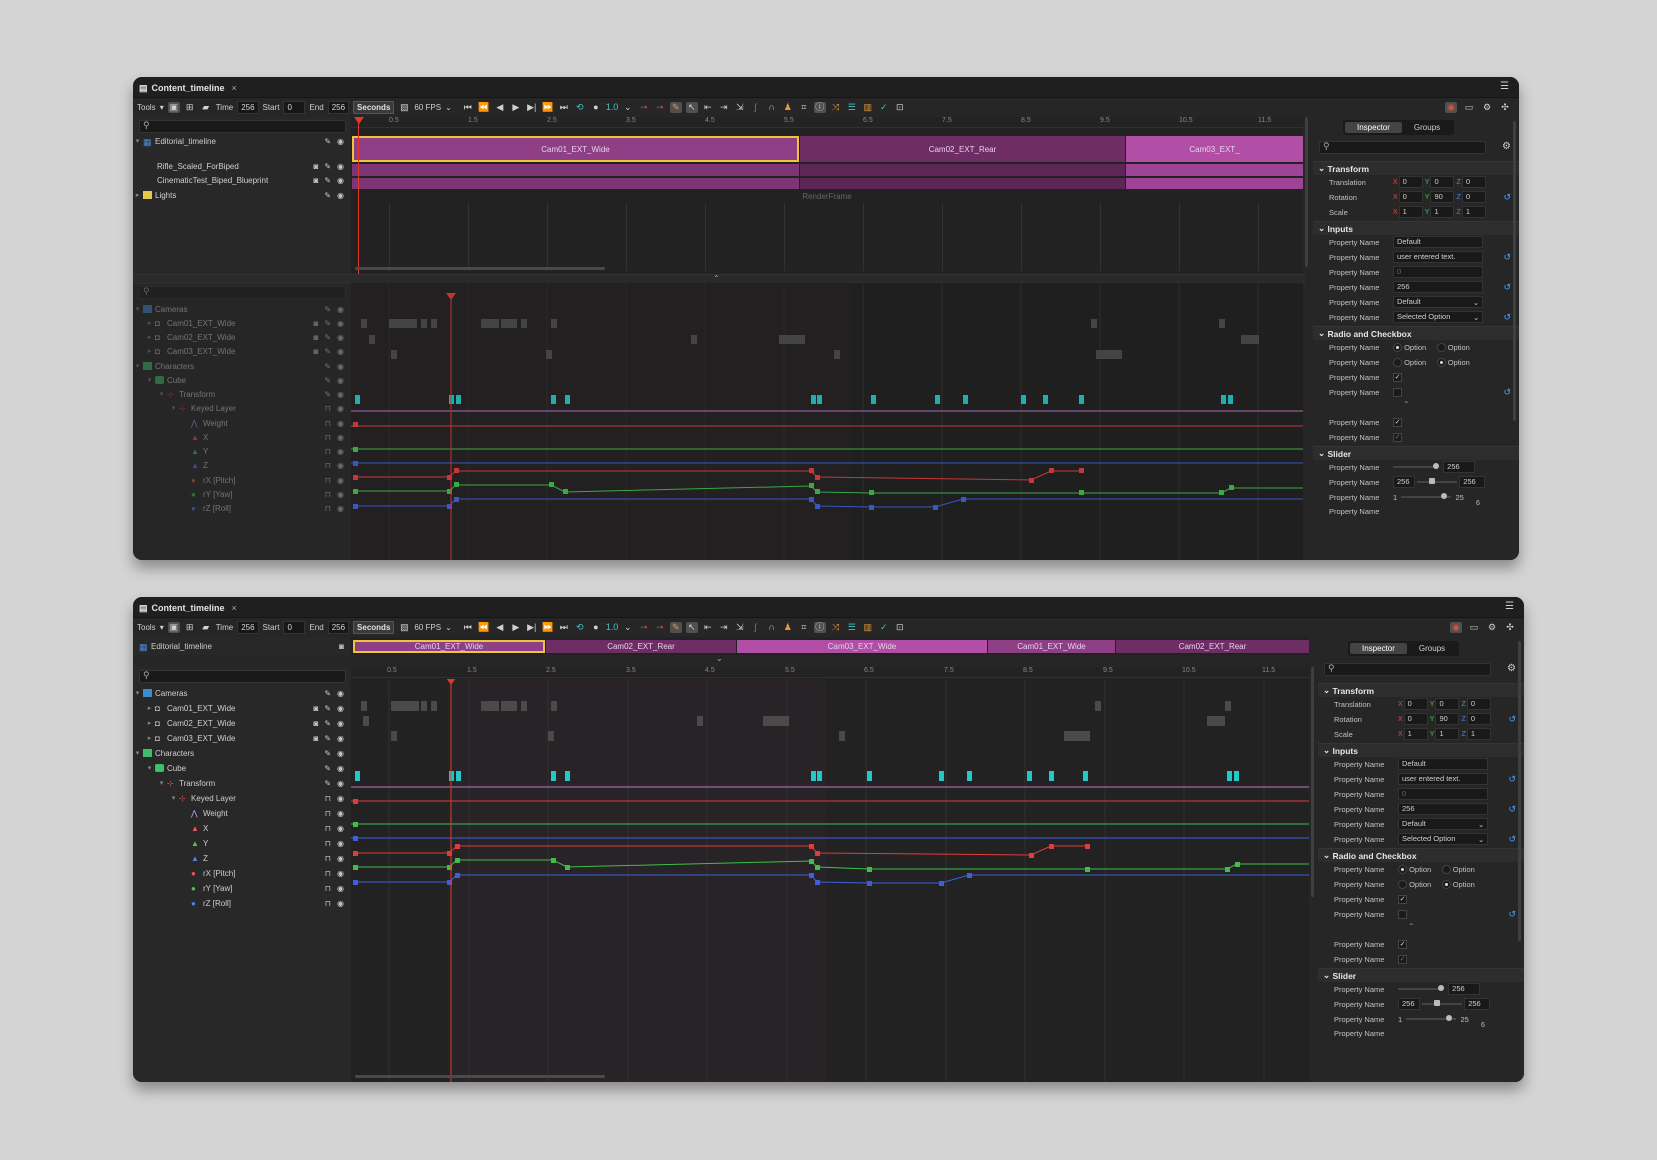 The image size is (1657, 1160). I want to click on rotation-y: 90, so click(1447, 719).